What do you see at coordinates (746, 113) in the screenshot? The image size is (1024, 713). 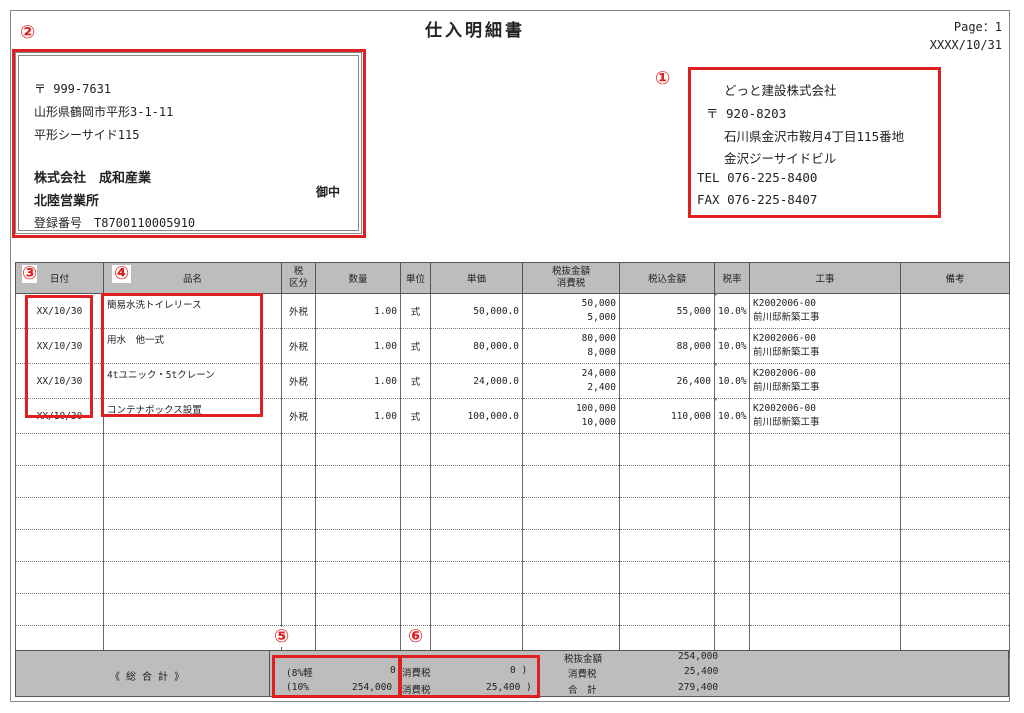 I see `buyer-postal: 〒 920-8203` at bounding box center [746, 113].